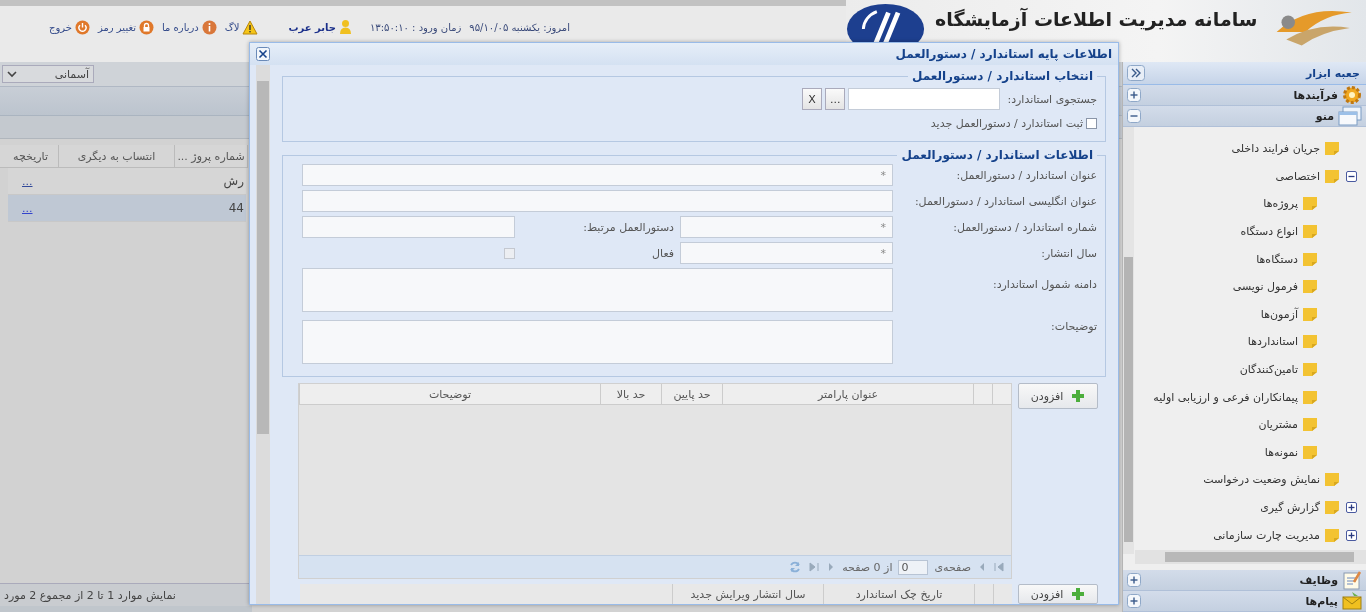  I want to click on column-header: سال انتشار ویرایش جدید, so click(747, 594).